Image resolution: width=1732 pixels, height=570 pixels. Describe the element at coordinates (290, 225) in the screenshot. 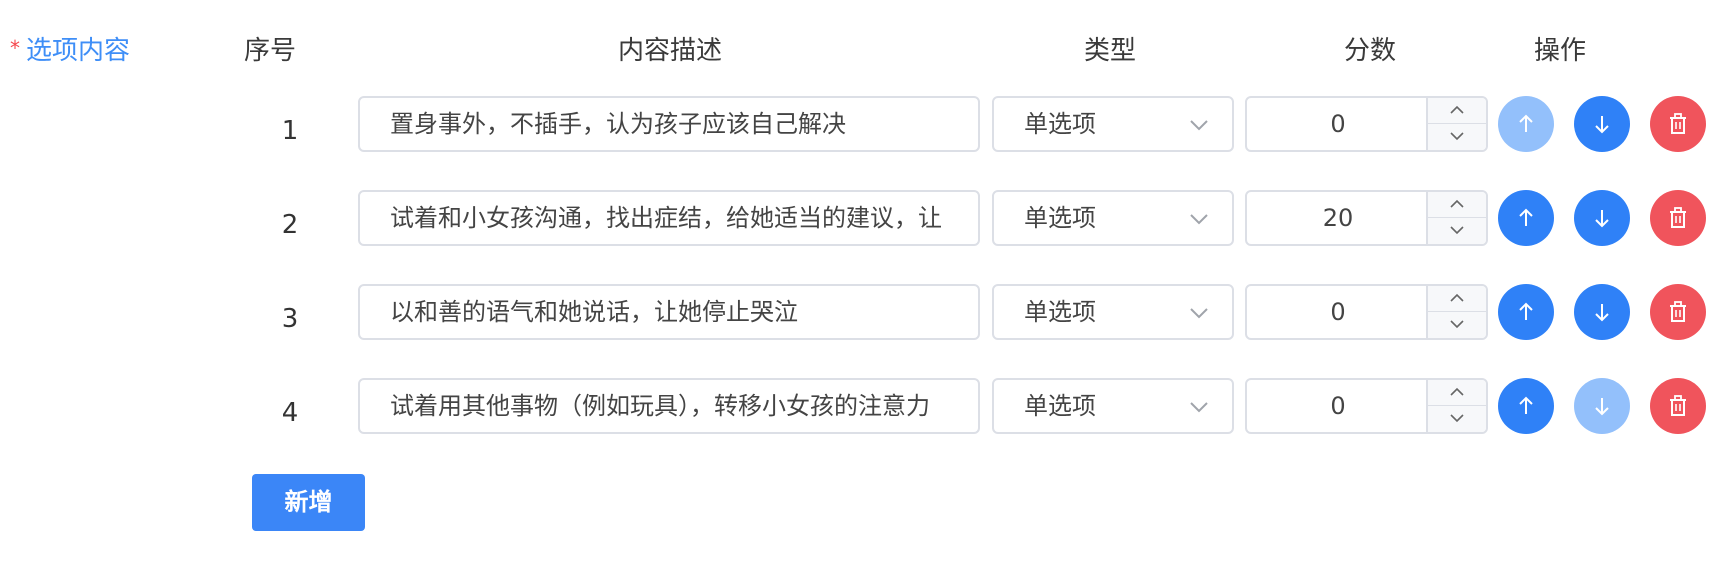

I see `row-seq: 2` at that location.